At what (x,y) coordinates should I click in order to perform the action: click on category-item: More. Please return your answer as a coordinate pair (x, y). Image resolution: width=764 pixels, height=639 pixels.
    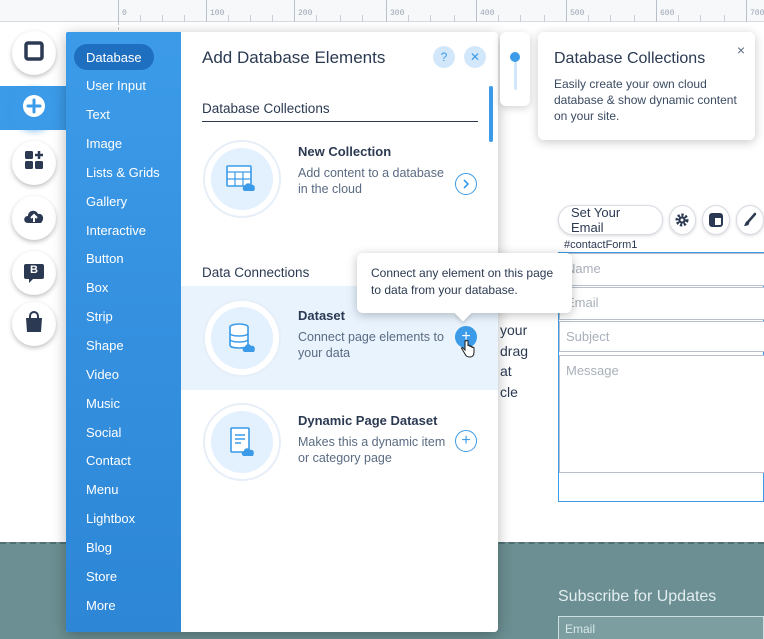
    Looking at the image, I should click on (101, 605).